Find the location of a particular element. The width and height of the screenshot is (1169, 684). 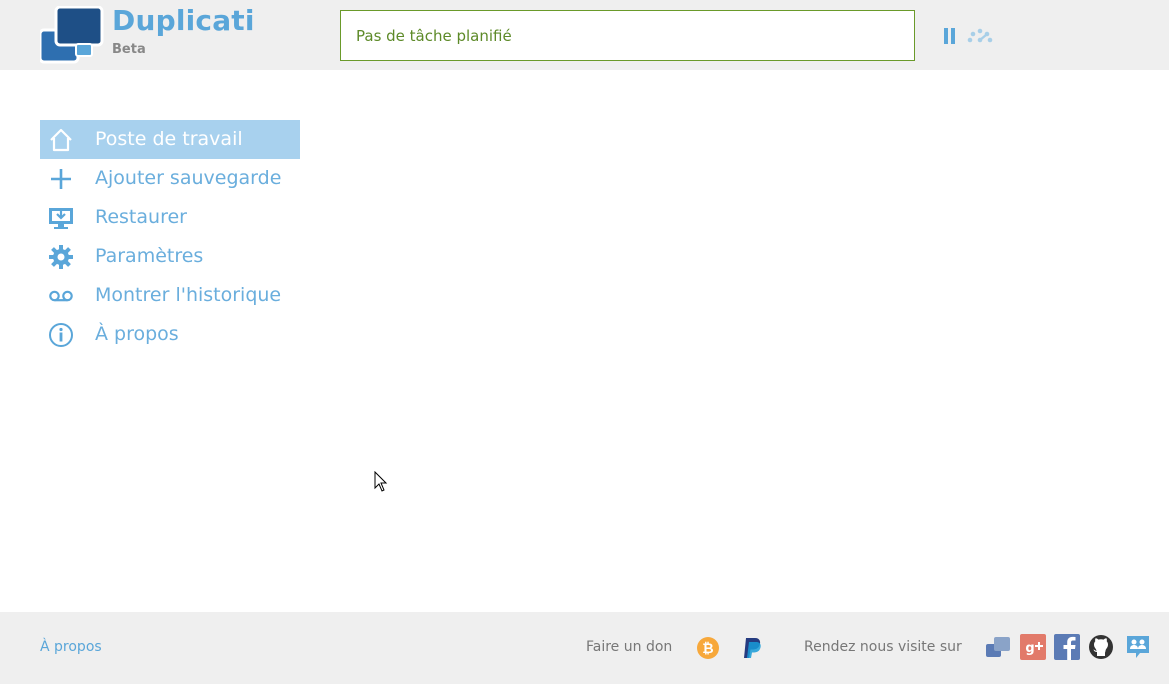

status-box: Pas de tâche planifié is located at coordinates (627, 35).